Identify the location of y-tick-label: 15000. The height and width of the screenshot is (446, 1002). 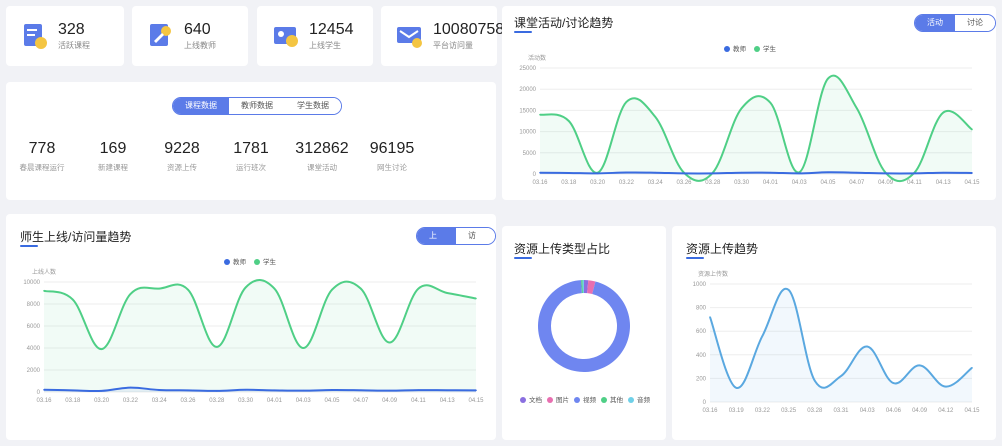
(527, 111).